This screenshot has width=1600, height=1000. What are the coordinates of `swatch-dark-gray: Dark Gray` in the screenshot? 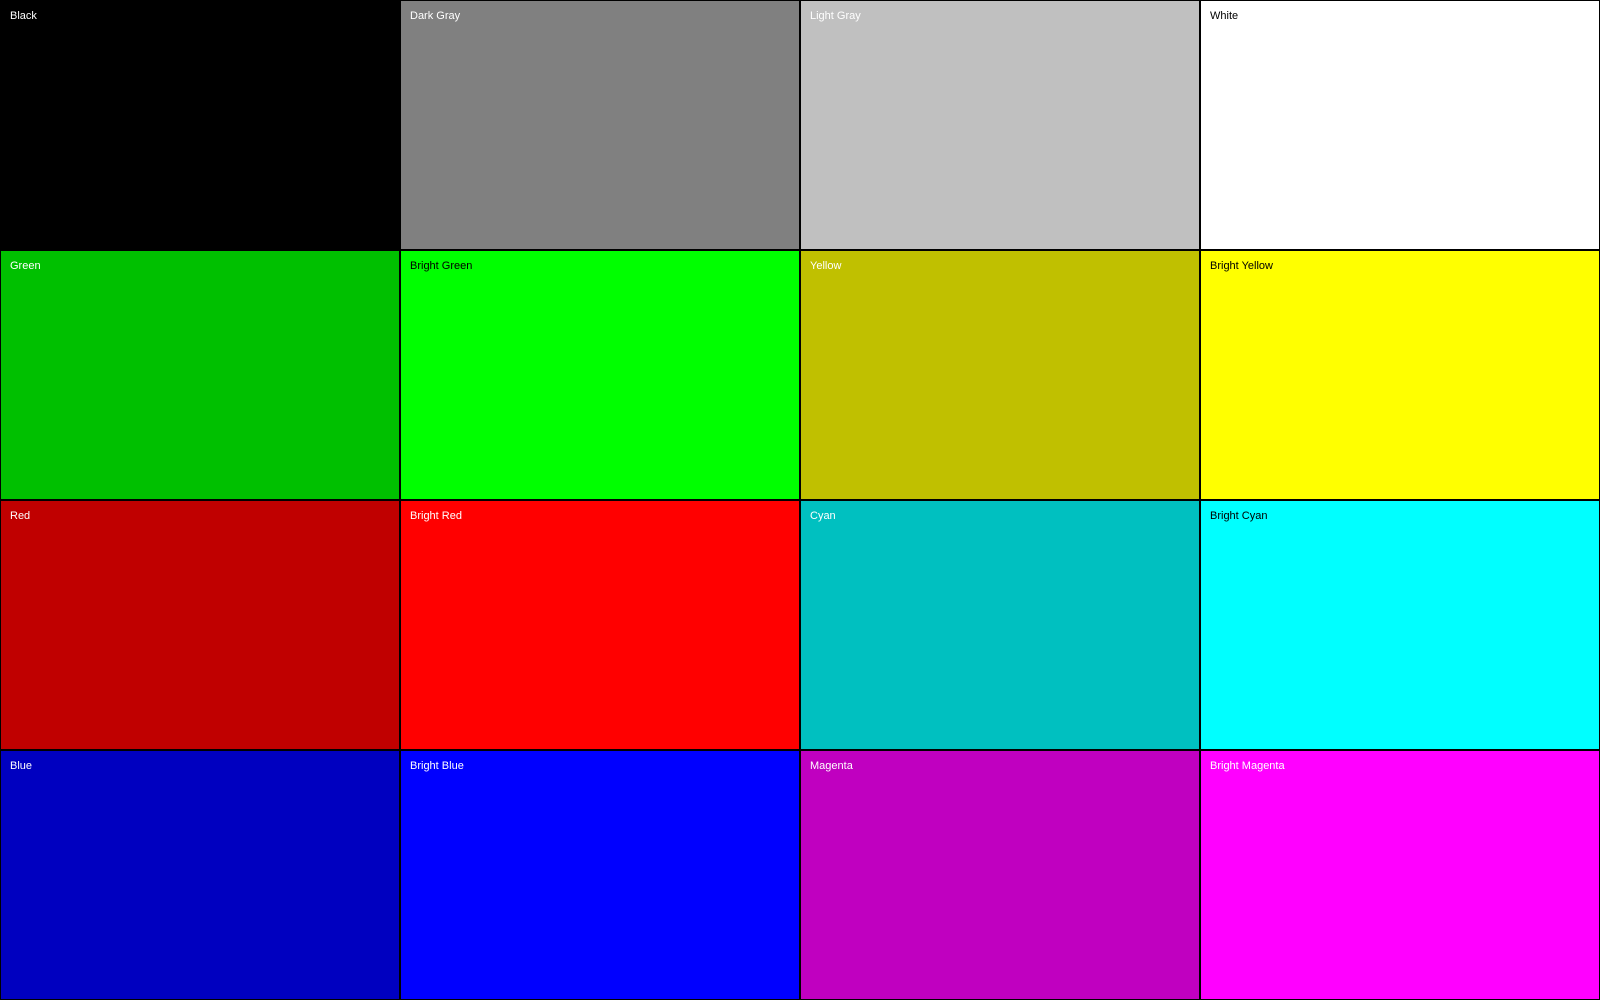 It's located at (600, 125).